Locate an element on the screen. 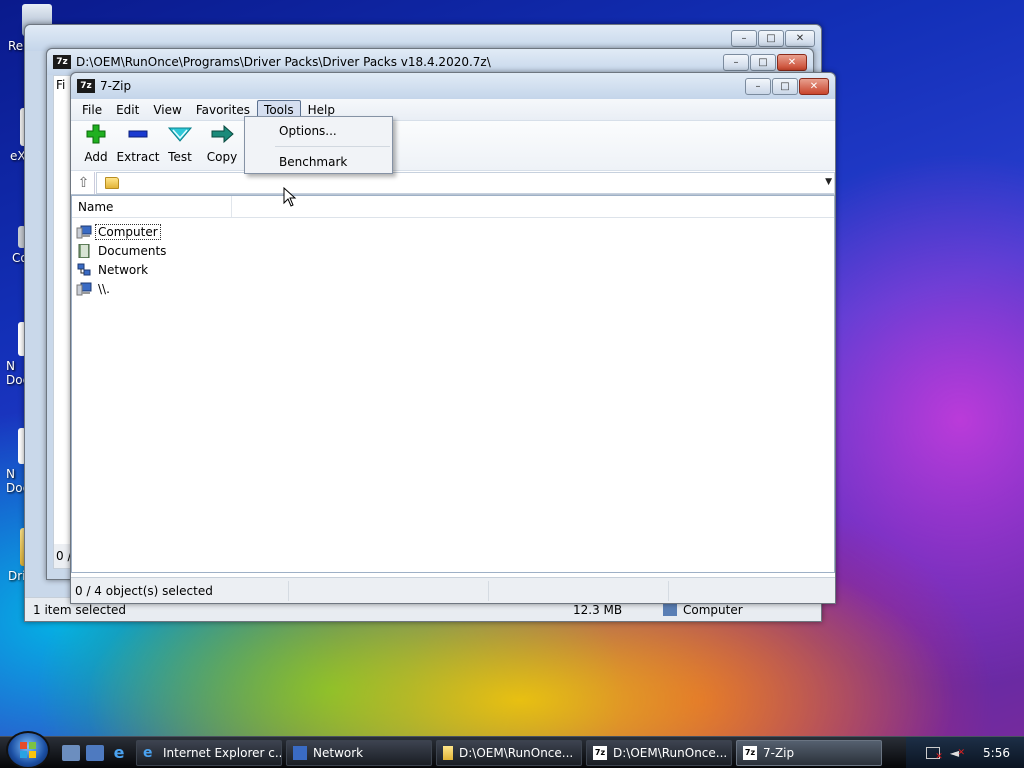 This screenshot has width=1024, height=768. clock: 5:56 is located at coordinates (996, 753).